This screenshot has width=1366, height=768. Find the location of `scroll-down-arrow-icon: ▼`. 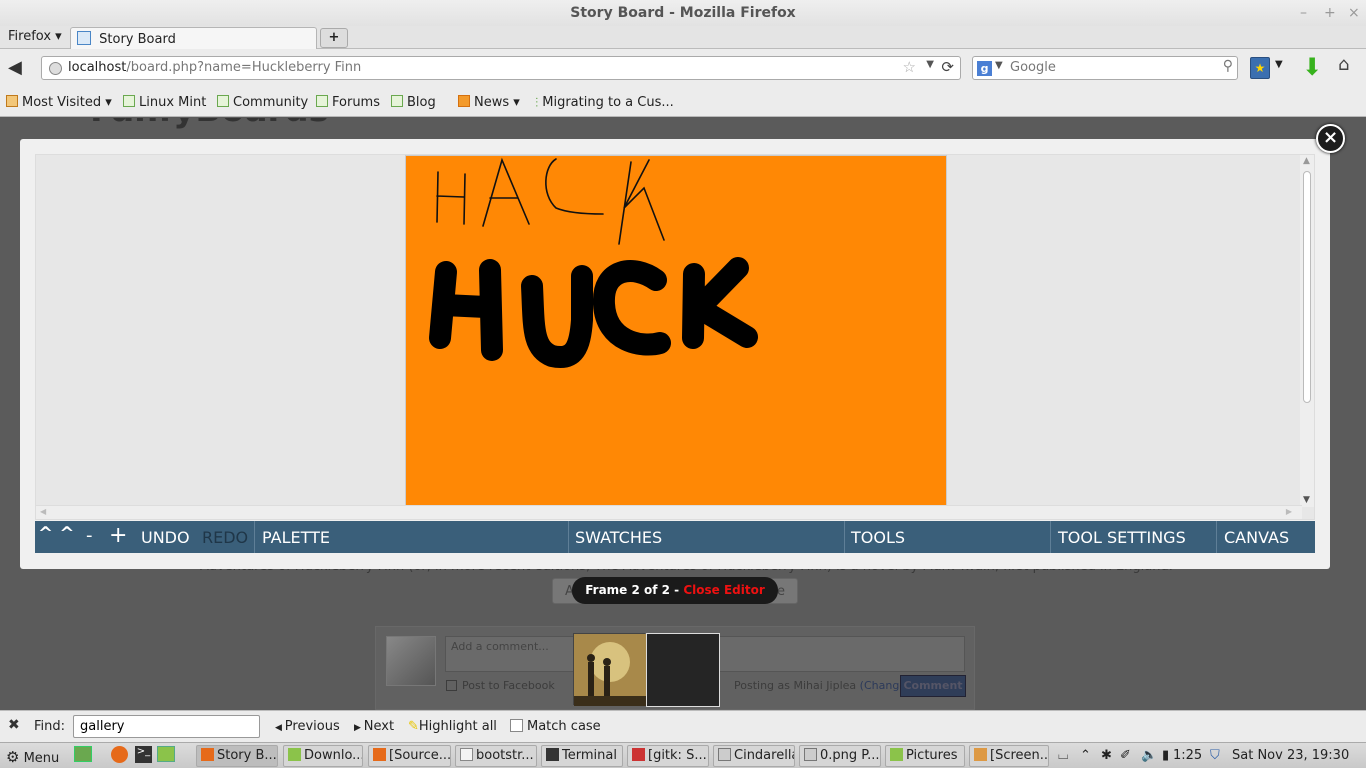

scroll-down-arrow-icon: ▼ is located at coordinates (1306, 500).